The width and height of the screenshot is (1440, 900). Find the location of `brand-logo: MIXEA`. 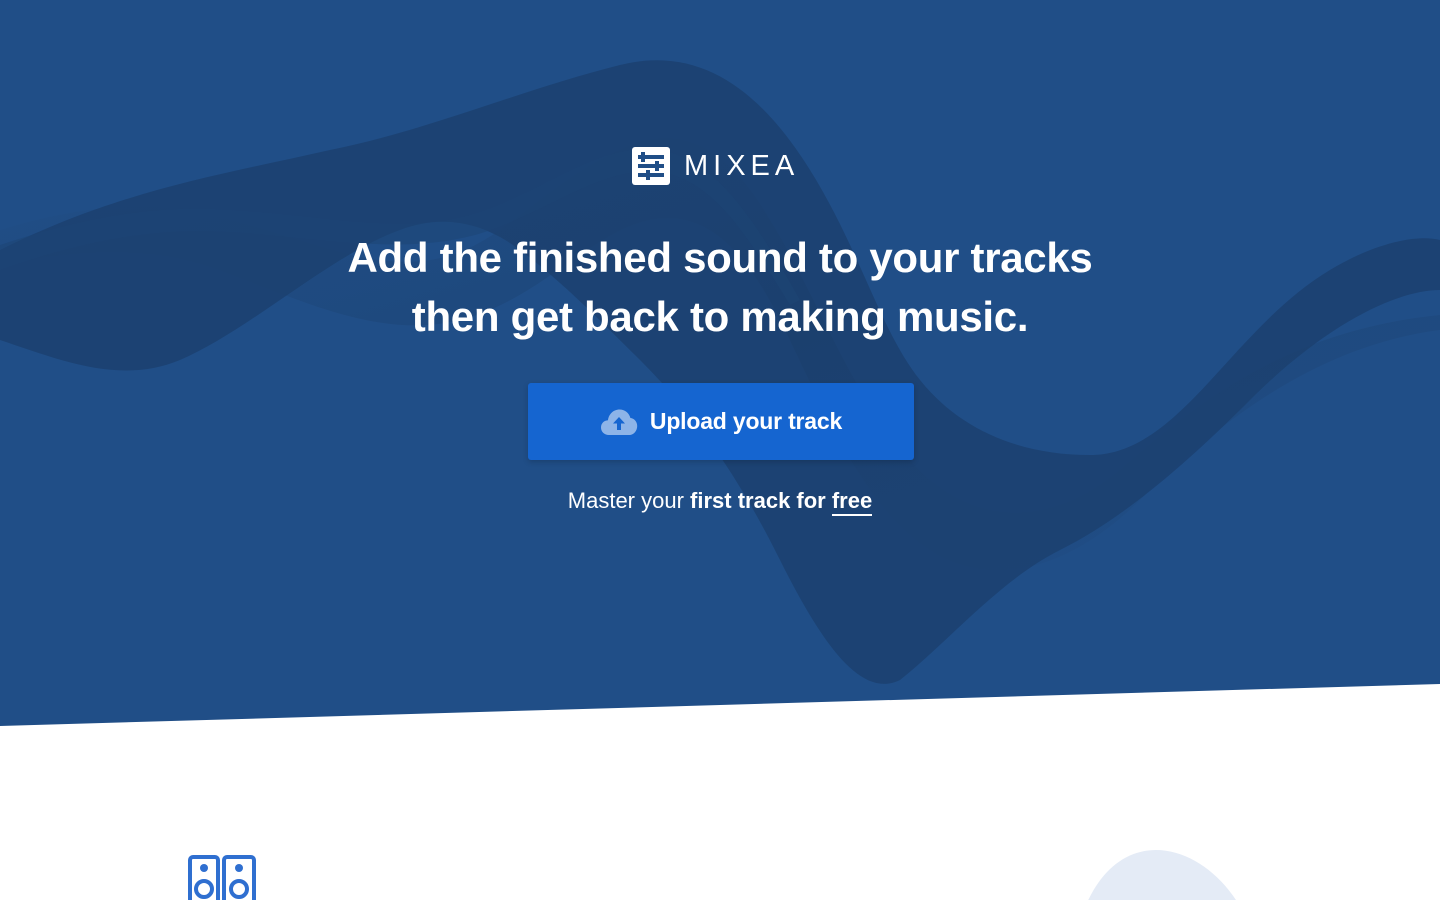

brand-logo: MIXEA is located at coordinates (715, 166).